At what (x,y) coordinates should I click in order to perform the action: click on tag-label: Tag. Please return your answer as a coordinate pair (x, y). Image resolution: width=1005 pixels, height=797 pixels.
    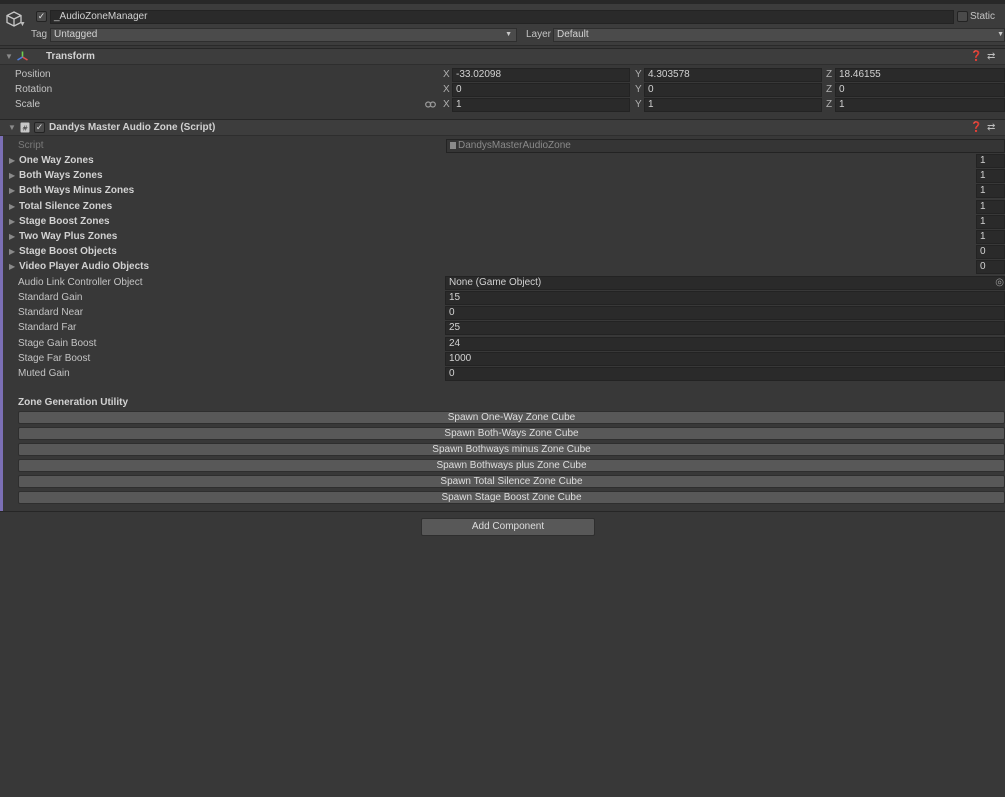
    Looking at the image, I should click on (39, 34).